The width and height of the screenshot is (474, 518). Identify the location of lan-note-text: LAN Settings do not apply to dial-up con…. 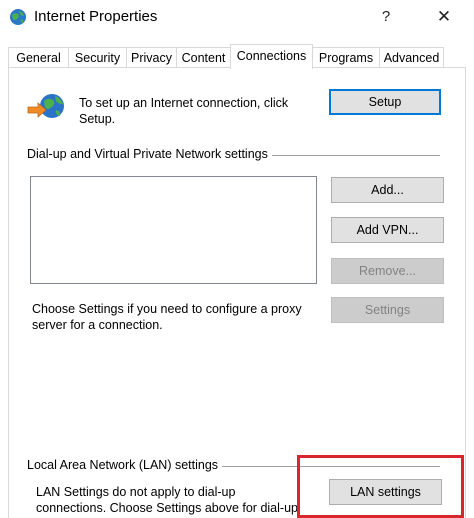
(167, 500).